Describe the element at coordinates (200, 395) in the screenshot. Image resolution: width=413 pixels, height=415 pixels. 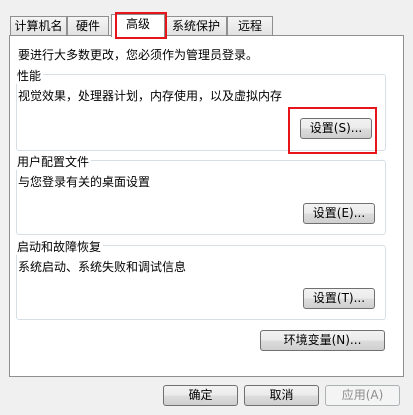
I see `ok-button: 确定` at that location.